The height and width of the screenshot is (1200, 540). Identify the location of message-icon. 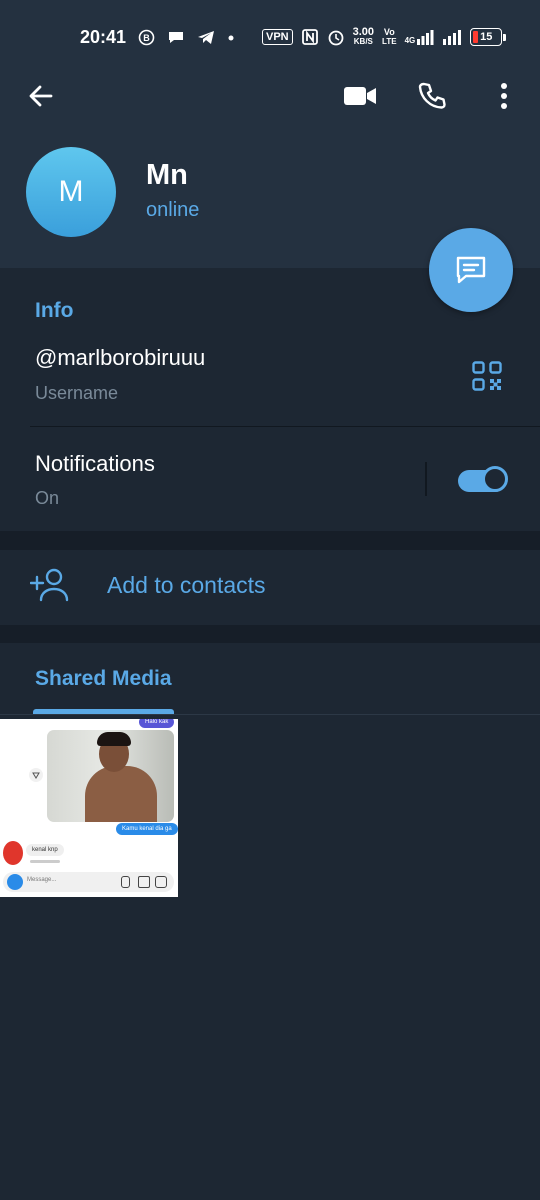
(471, 270).